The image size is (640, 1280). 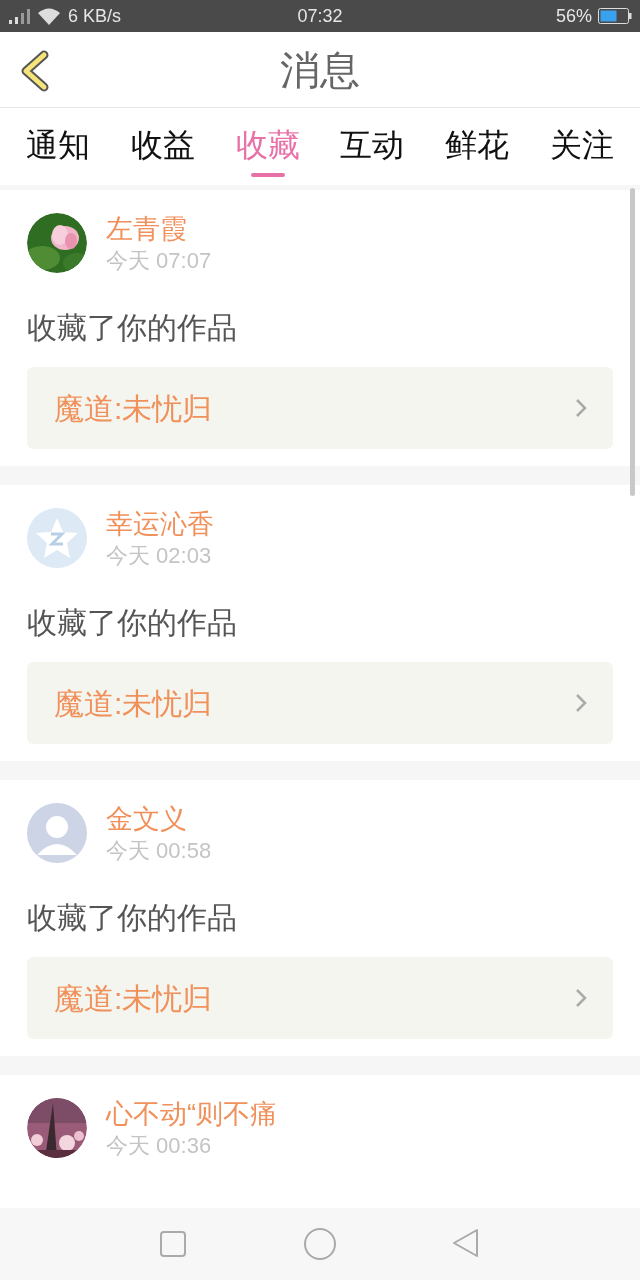 What do you see at coordinates (615, 16) in the screenshot?
I see `battery-icon` at bounding box center [615, 16].